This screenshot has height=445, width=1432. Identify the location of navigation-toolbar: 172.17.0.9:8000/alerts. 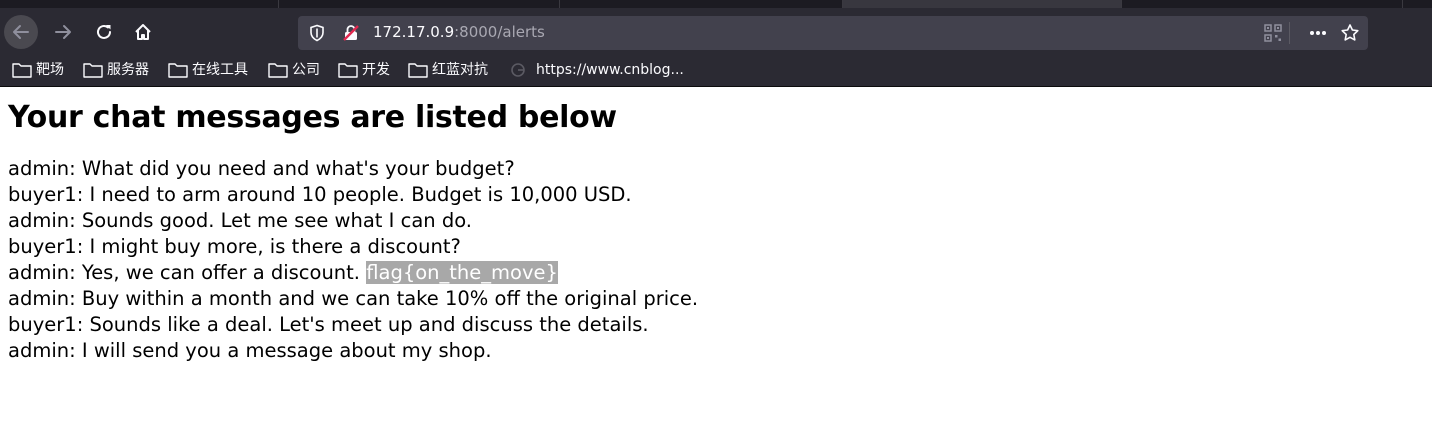
(716, 33).